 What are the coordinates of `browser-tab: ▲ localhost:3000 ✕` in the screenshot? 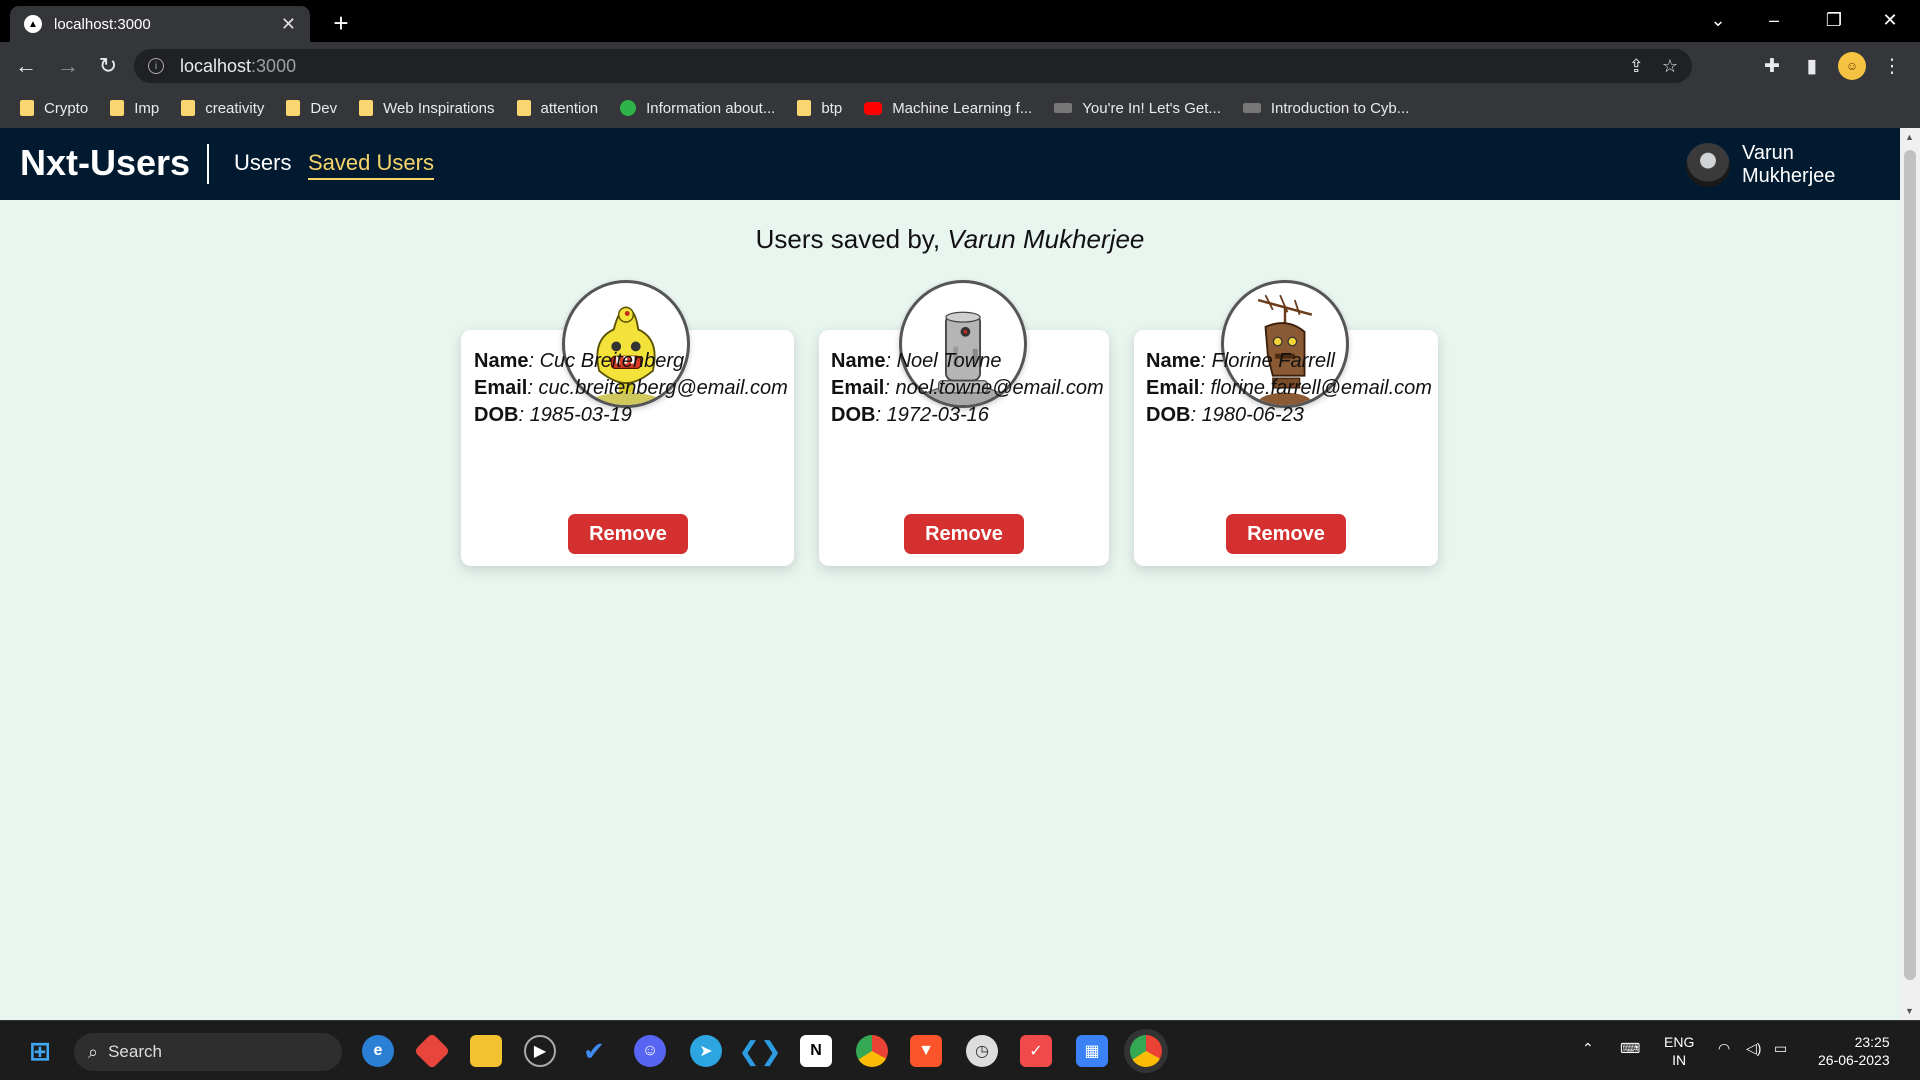 It's located at (160, 24).